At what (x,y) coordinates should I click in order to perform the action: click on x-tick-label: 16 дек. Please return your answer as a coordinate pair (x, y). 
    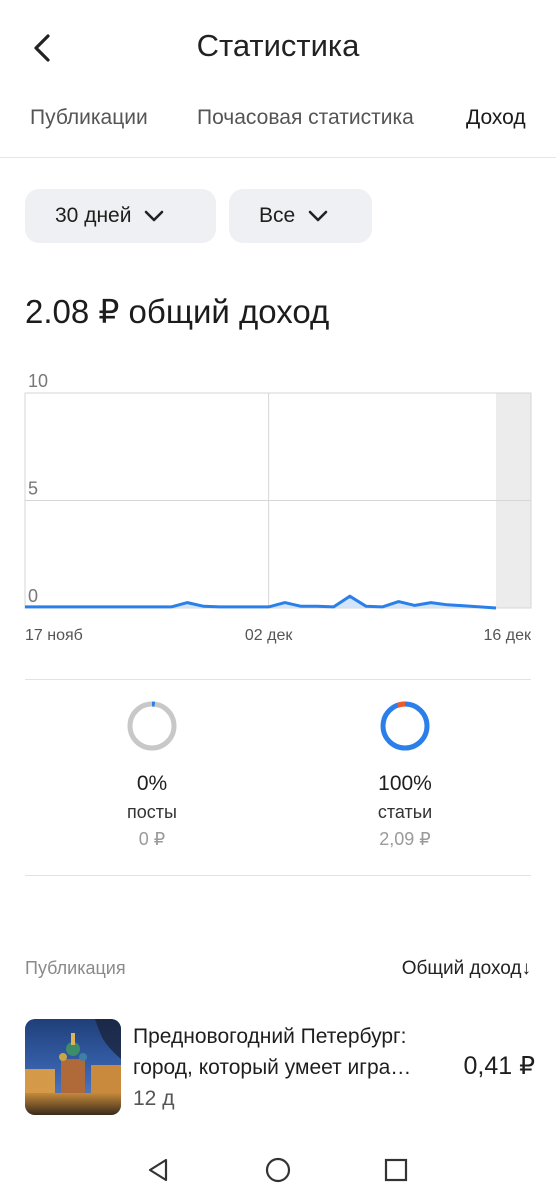
    Looking at the image, I should click on (508, 635).